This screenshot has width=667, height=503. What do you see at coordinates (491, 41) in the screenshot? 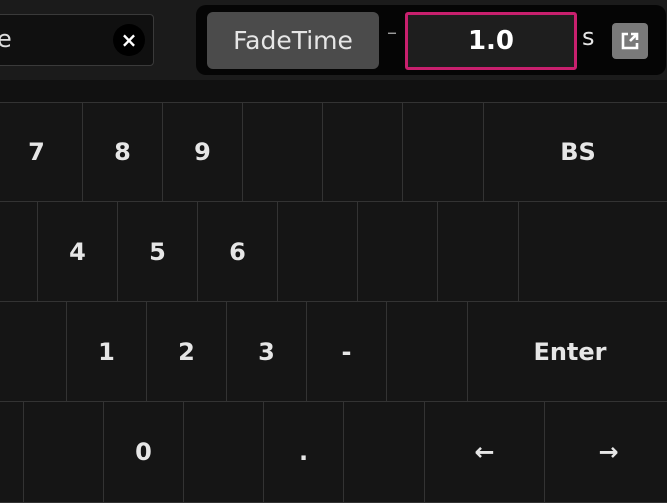
I see `fade-time-value-field: 1.0` at bounding box center [491, 41].